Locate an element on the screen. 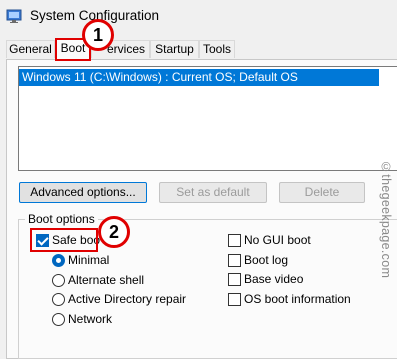 This screenshot has height=359, width=397. no-gui-boot-label: No GUI boot is located at coordinates (277, 240).